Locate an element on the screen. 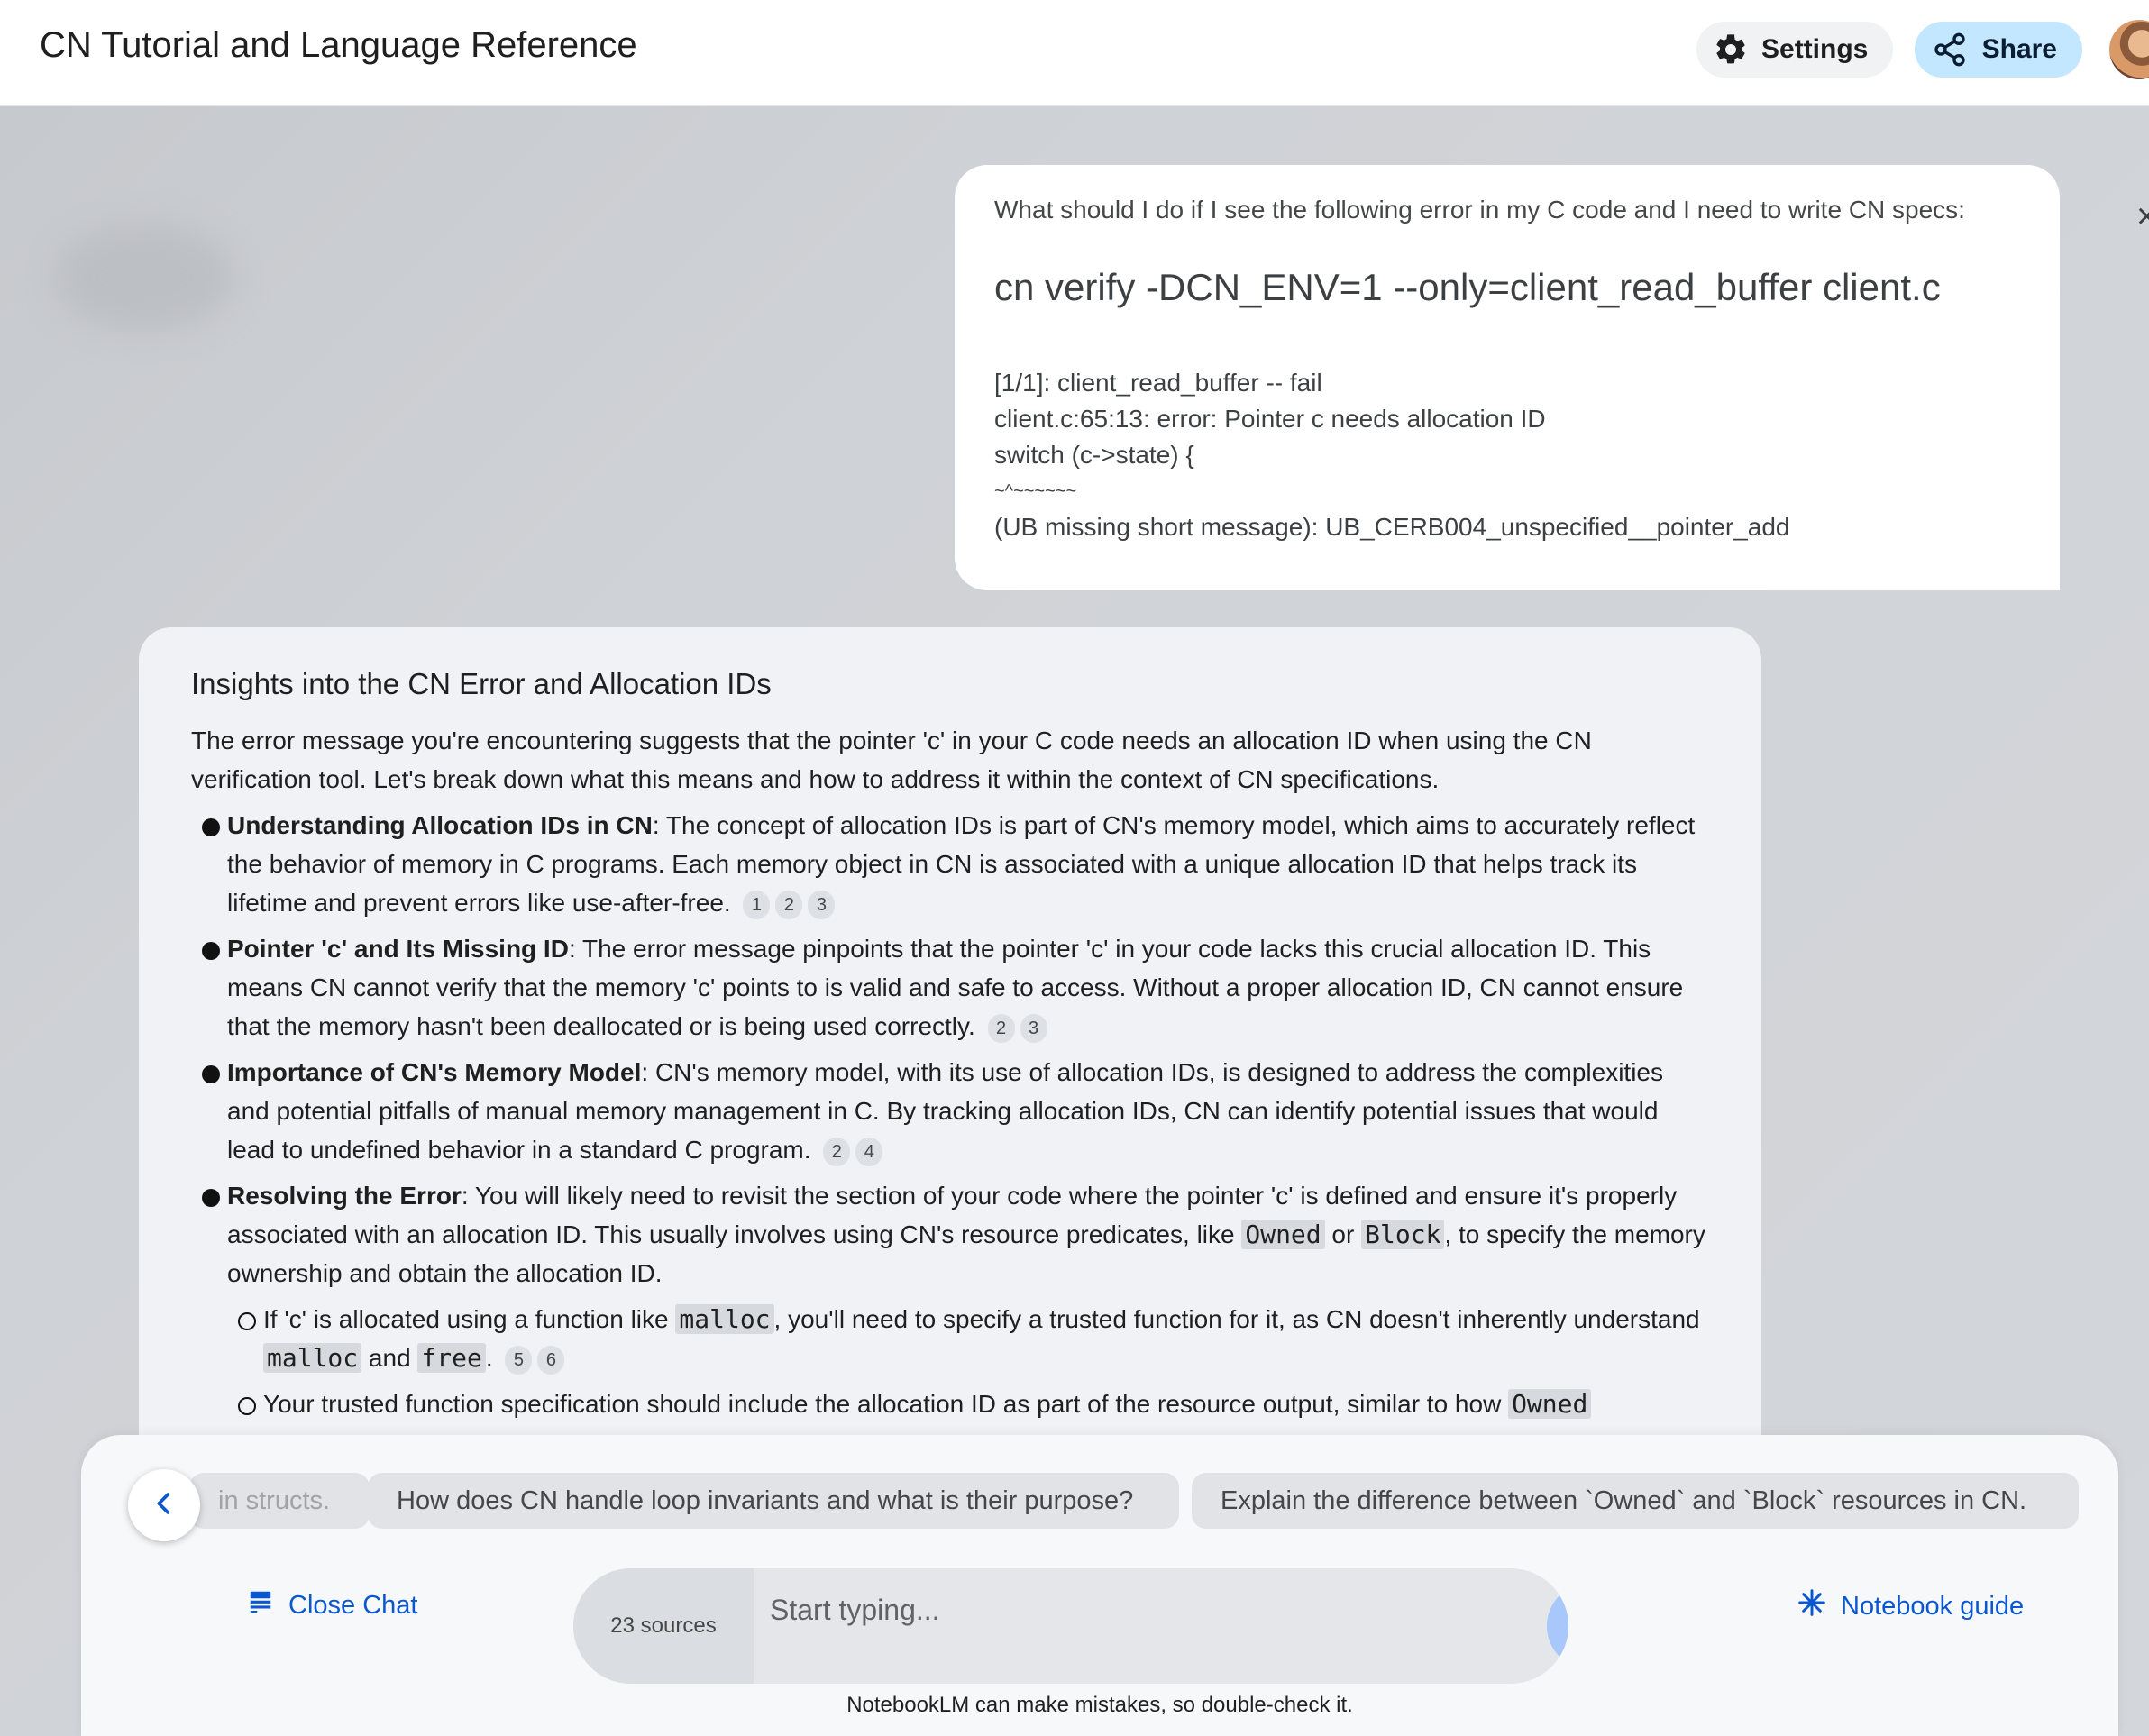 The image size is (2149, 1736). sources-count-chip: 23 sources is located at coordinates (663, 1626).